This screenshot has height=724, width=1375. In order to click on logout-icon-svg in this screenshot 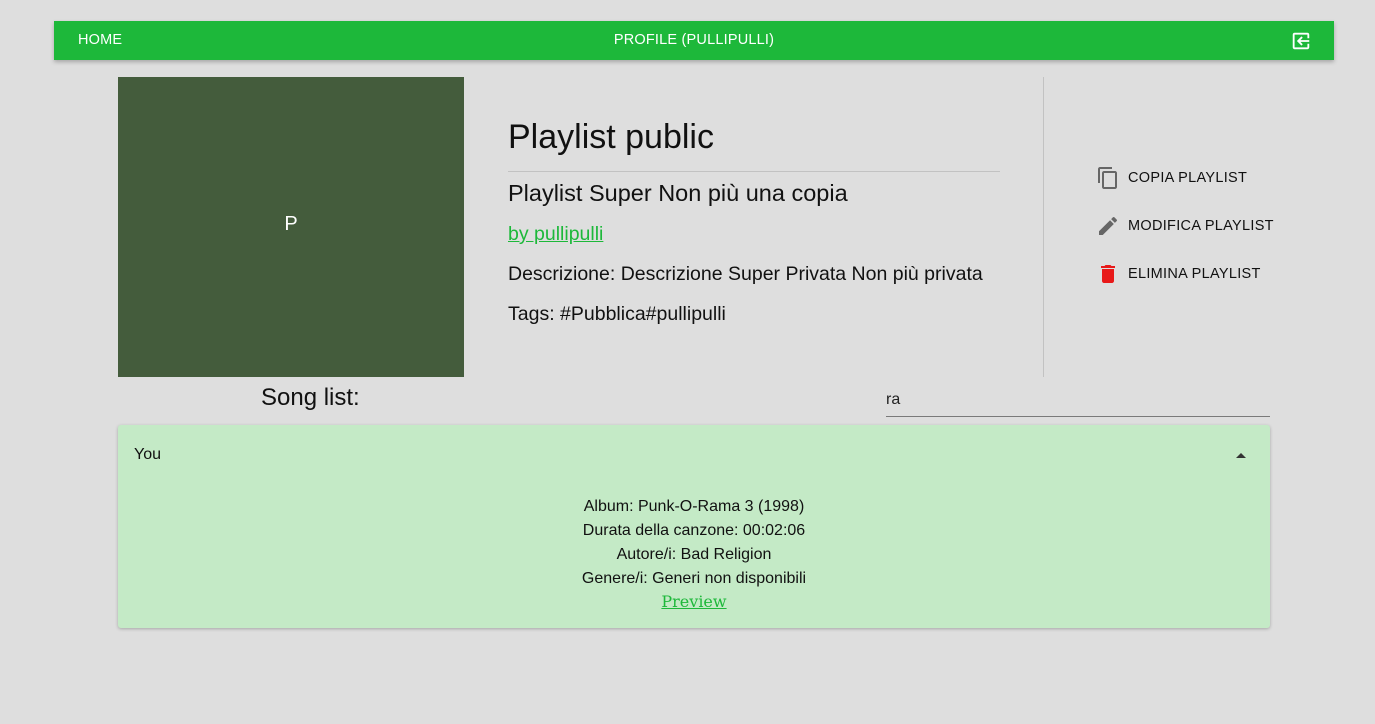, I will do `click(1301, 41)`.